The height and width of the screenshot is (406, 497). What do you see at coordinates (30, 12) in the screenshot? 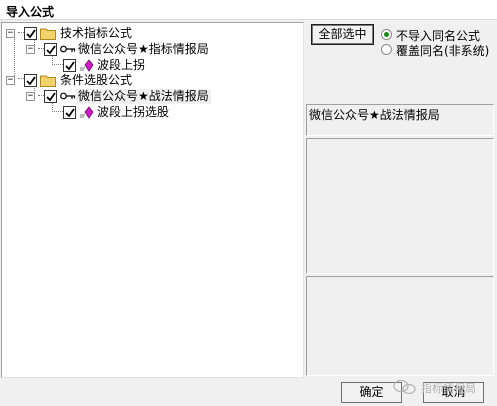
I see `window-title: 导入公式` at bounding box center [30, 12].